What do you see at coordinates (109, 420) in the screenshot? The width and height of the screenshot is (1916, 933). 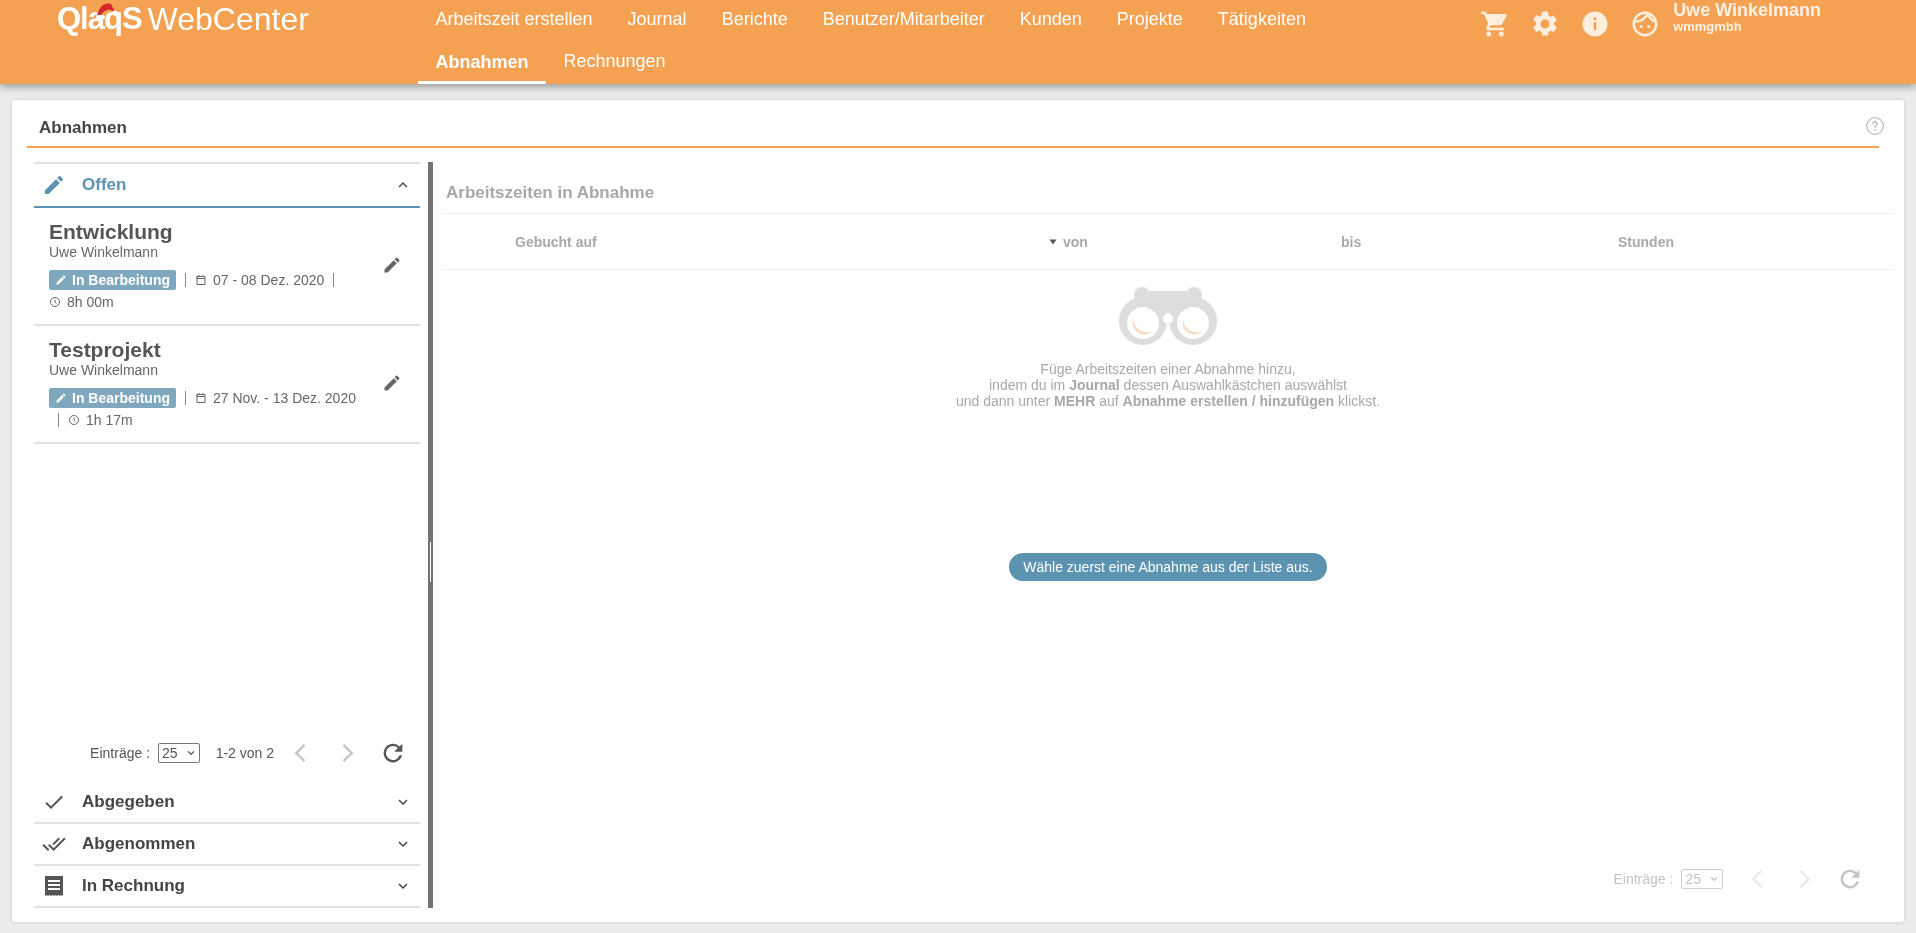 I see `duration: 1h 17m` at bounding box center [109, 420].